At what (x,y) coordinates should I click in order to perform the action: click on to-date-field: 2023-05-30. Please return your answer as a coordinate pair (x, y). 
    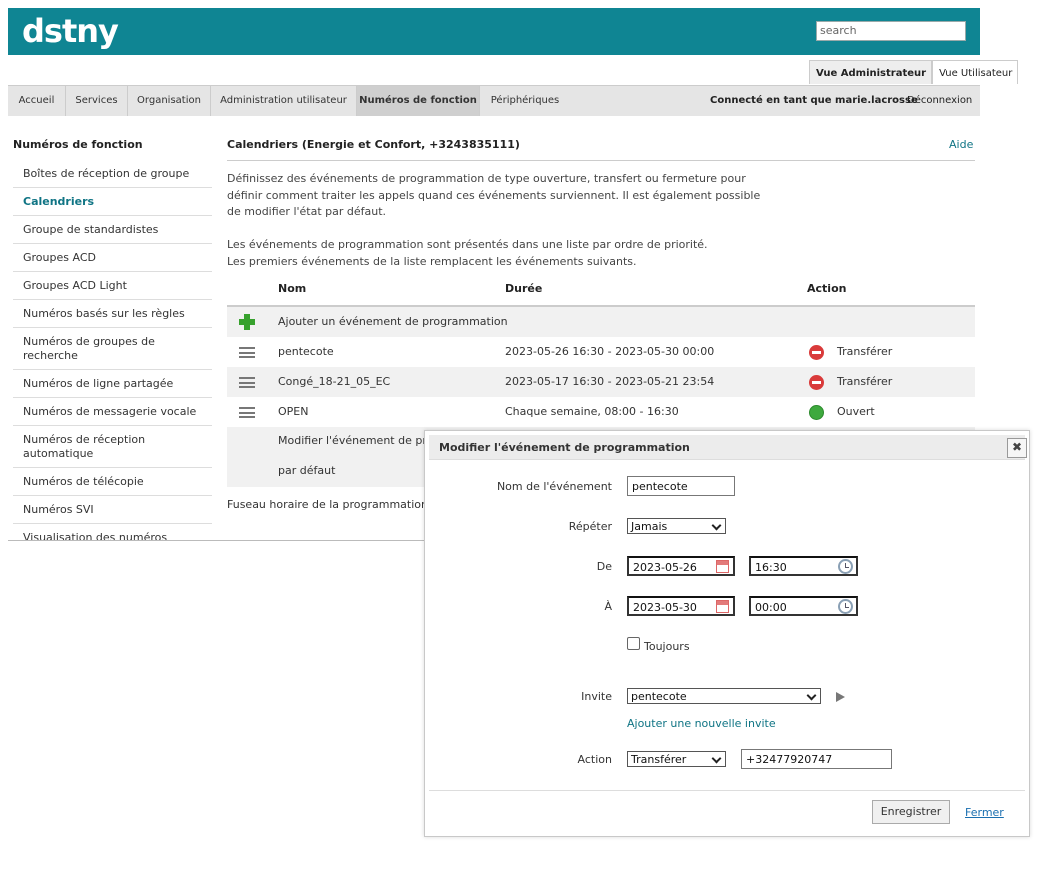
    Looking at the image, I should click on (681, 606).